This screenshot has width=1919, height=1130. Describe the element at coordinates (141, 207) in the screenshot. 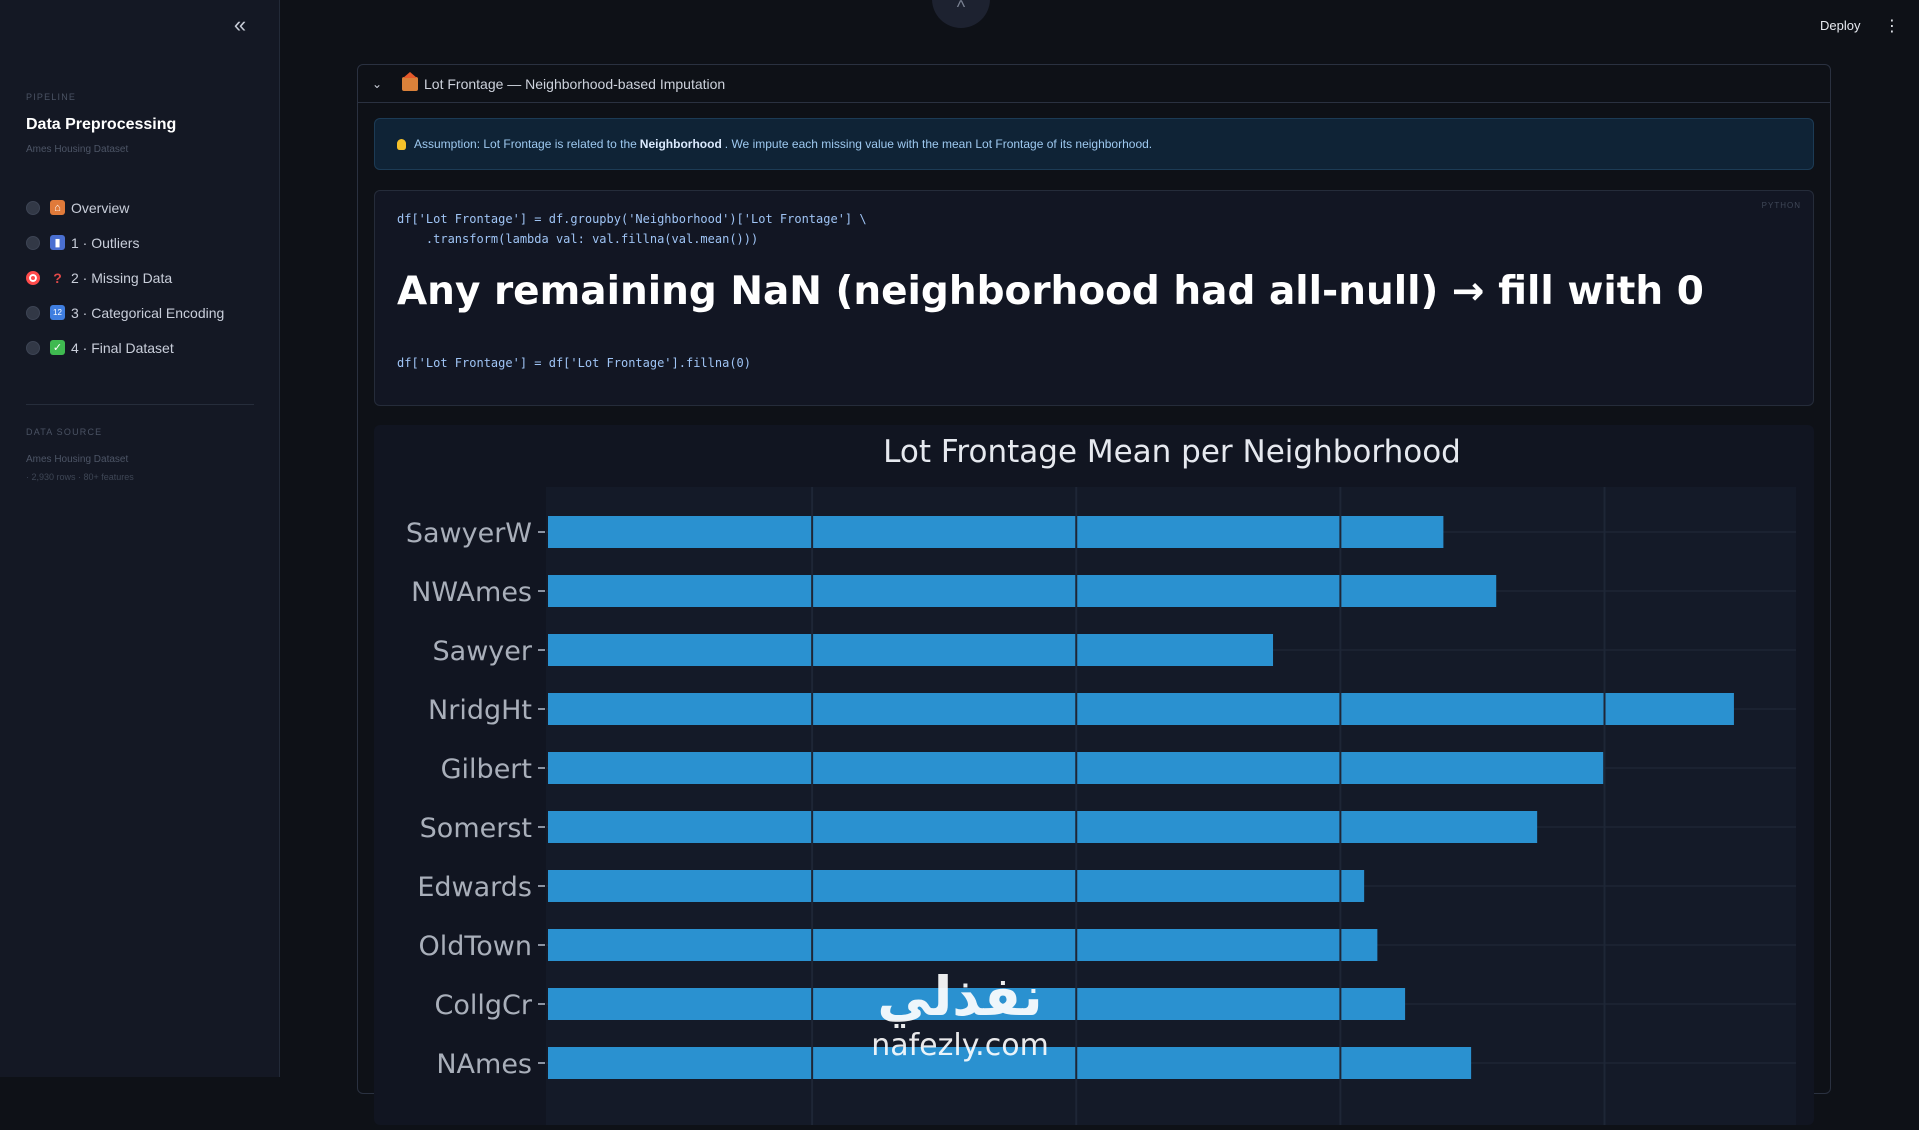

I see `nav-item-overview: ⌂ Overview` at that location.